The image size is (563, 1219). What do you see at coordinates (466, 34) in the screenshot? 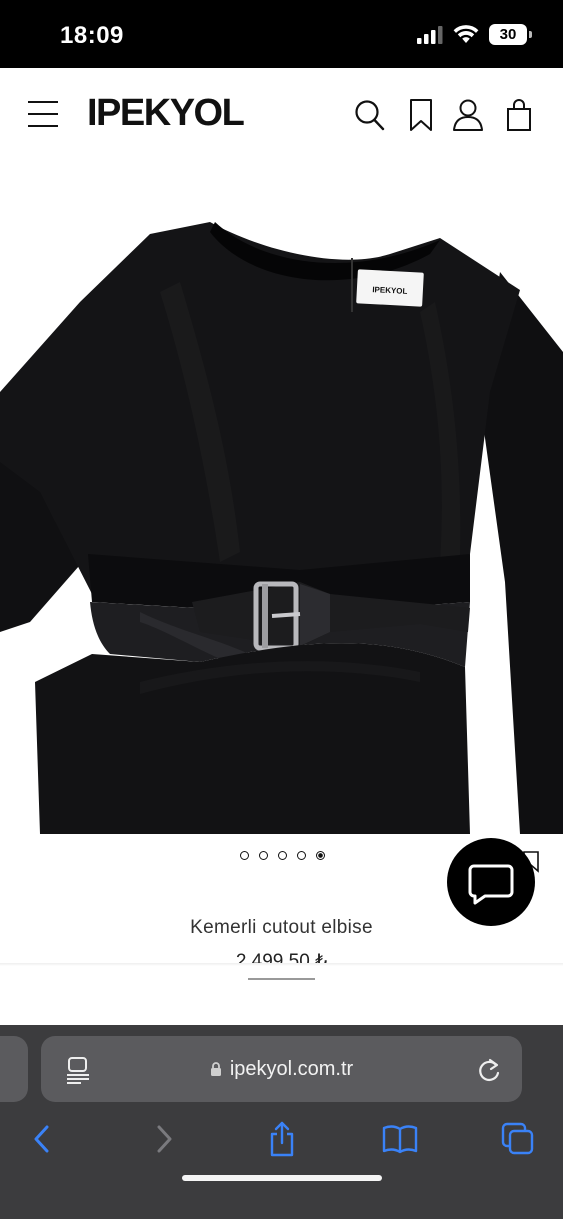
I see `wifi-icon` at bounding box center [466, 34].